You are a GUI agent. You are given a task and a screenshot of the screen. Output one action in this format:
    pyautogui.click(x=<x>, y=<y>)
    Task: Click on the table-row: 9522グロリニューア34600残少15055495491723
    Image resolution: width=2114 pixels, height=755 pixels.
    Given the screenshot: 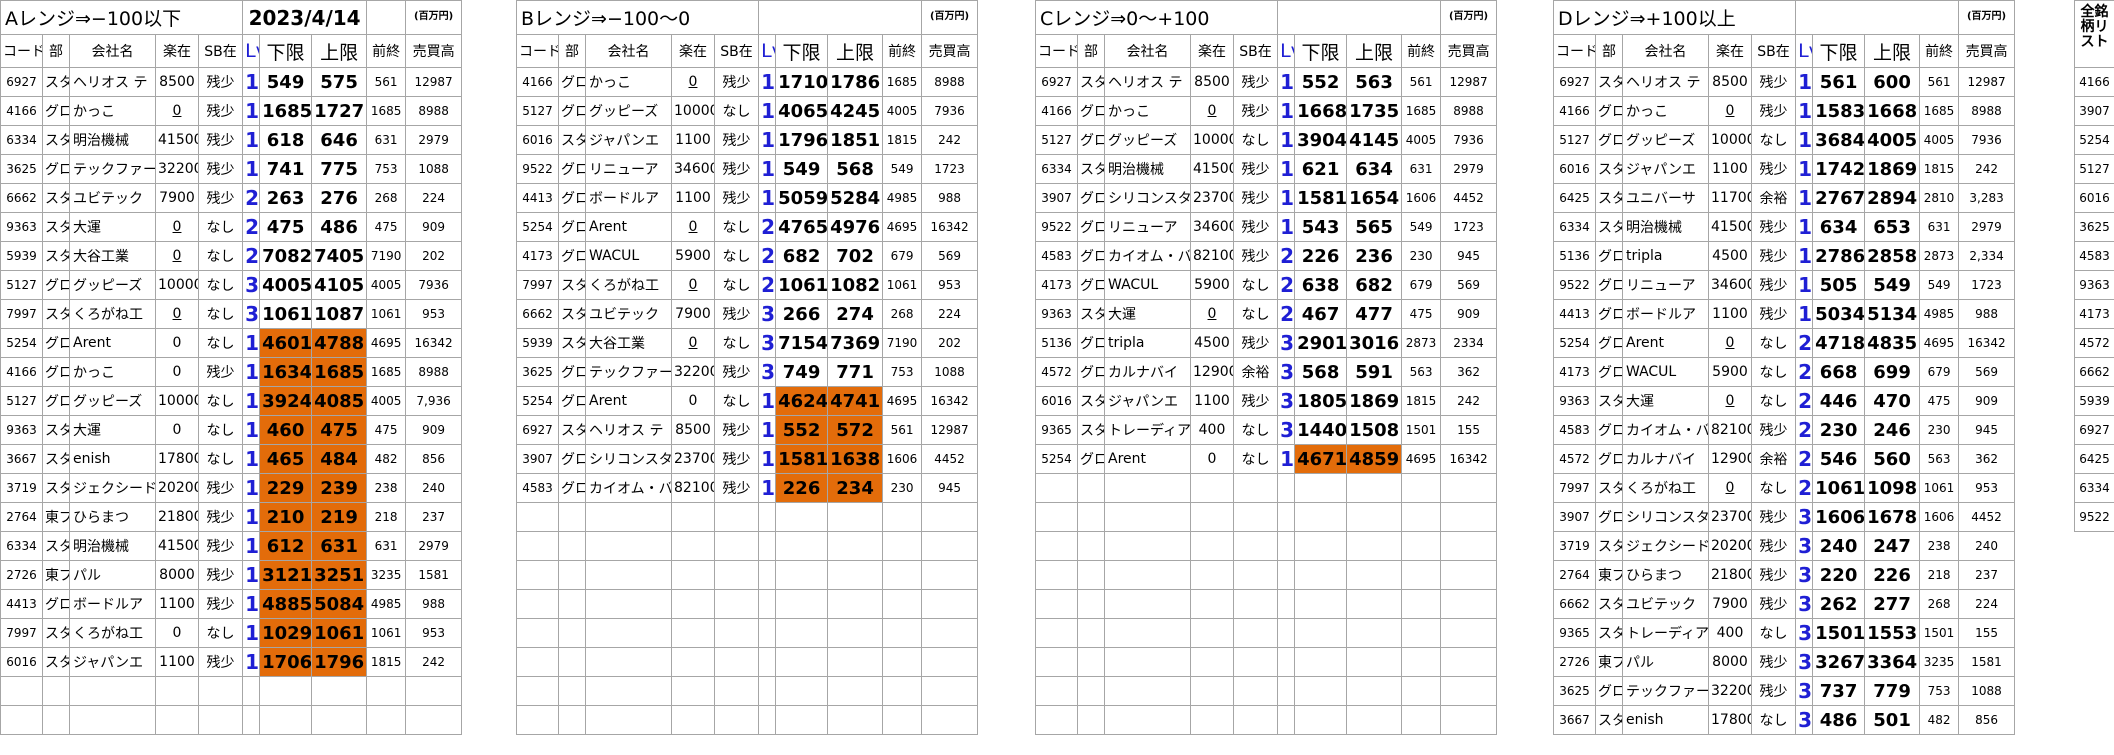 What is the action you would take?
    pyautogui.click(x=1784, y=285)
    